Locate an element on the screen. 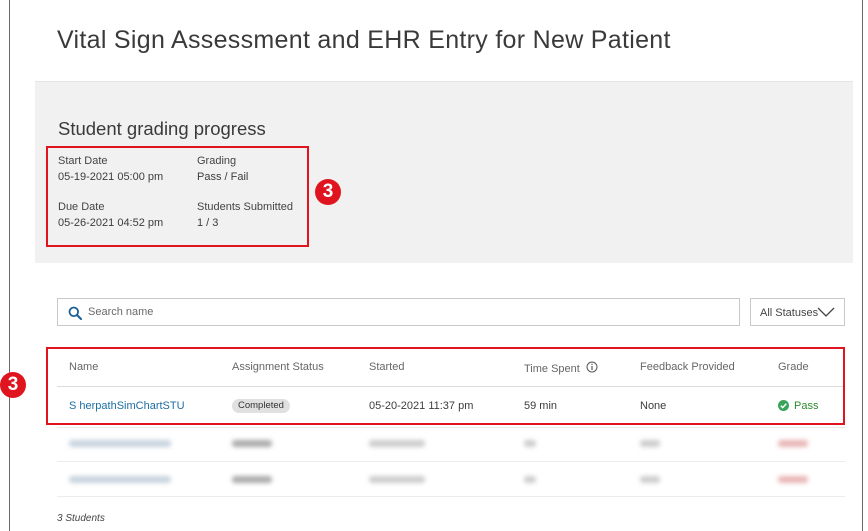  chevron-down-icon is located at coordinates (826, 312).